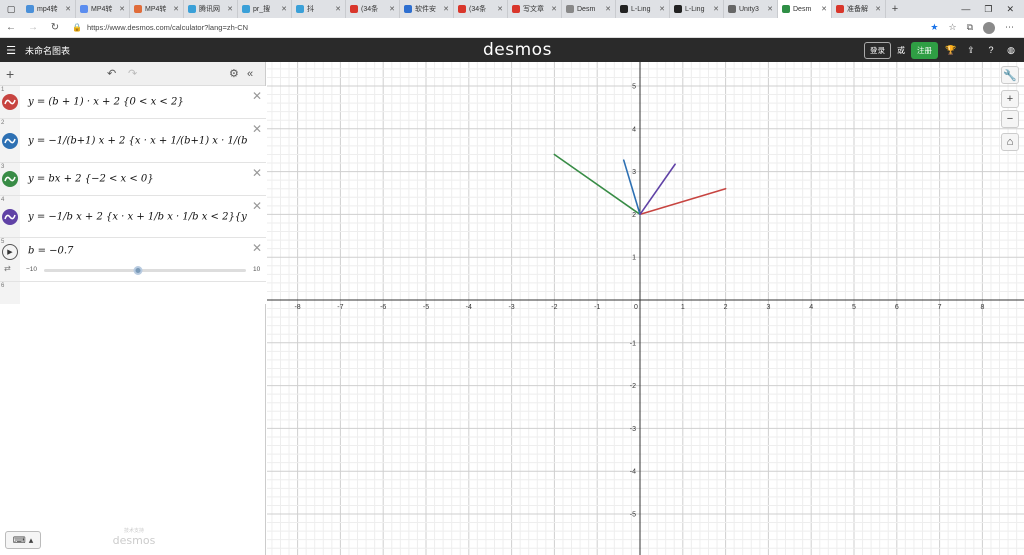  I want to click on collections-icon: ⧉, so click(970, 27).